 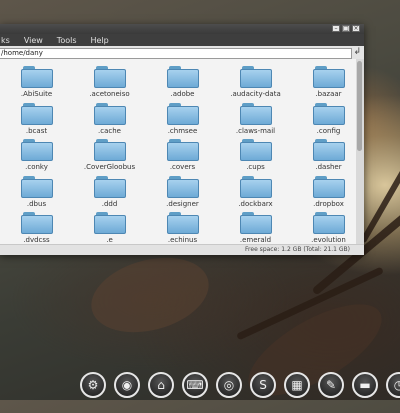 What do you see at coordinates (109, 227) in the screenshot?
I see `folder-item: .e` at bounding box center [109, 227].